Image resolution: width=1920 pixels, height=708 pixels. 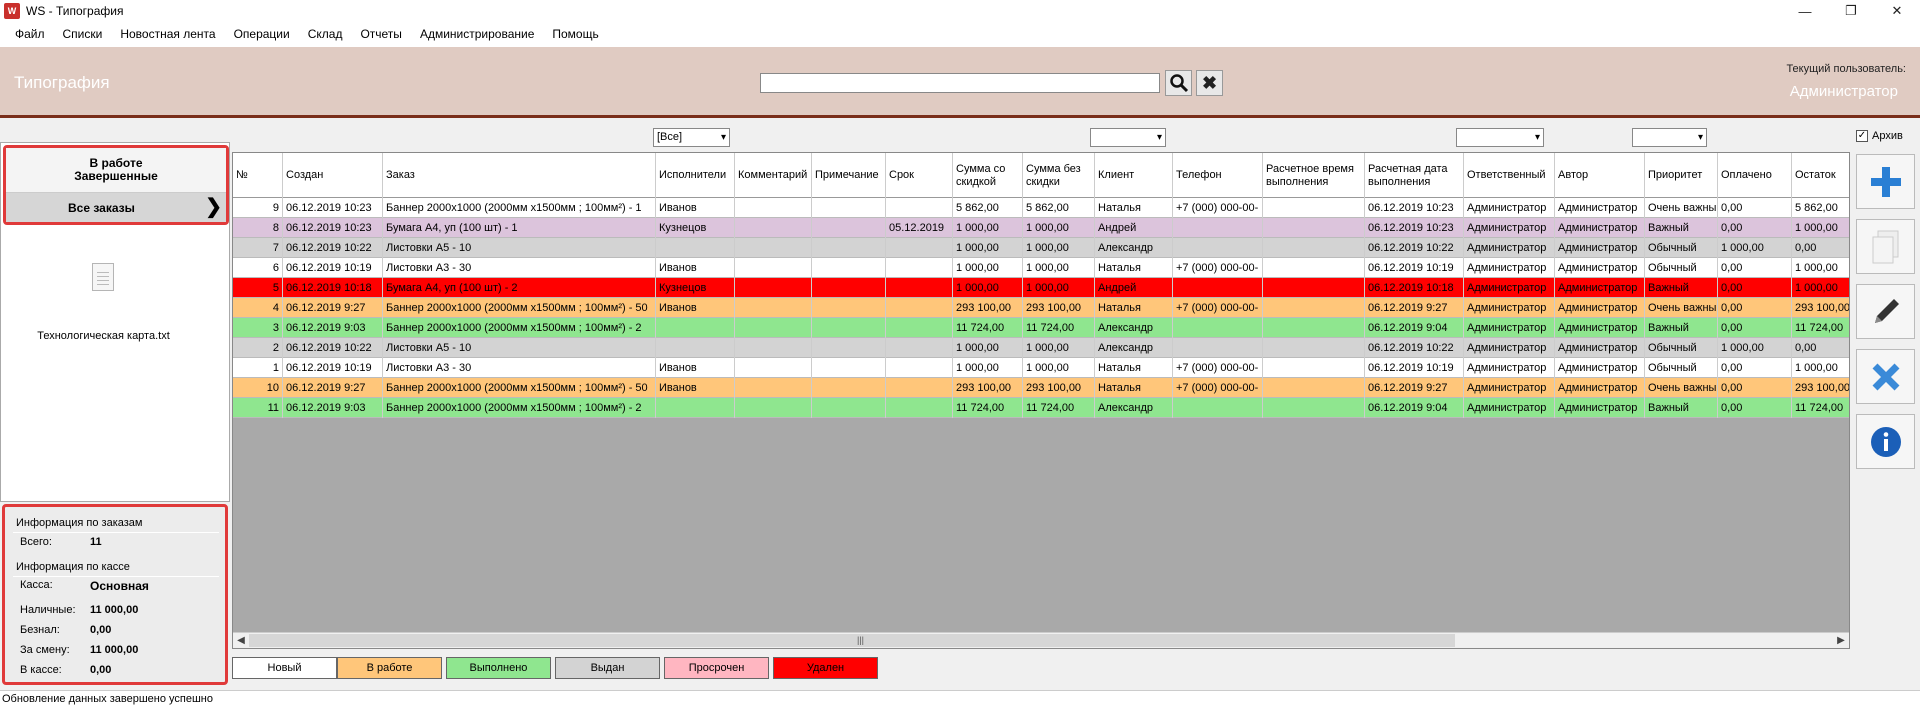 What do you see at coordinates (1851, 11) in the screenshot?
I see `restore-icon: ❐` at bounding box center [1851, 11].